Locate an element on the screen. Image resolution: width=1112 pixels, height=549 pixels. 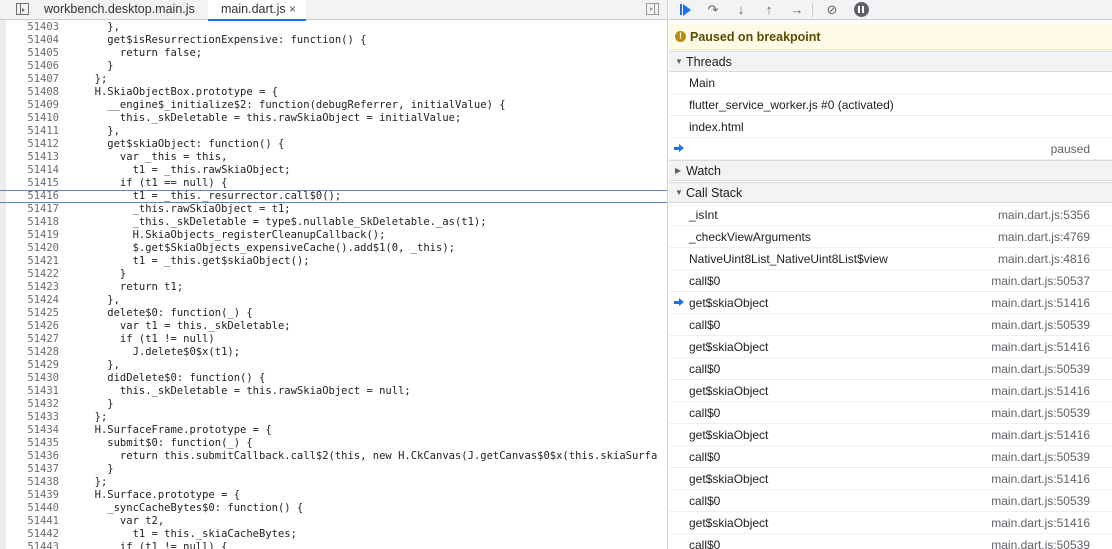
code-line: 51426 var t1 = this._skDeletable; is located at coordinates (333, 326).